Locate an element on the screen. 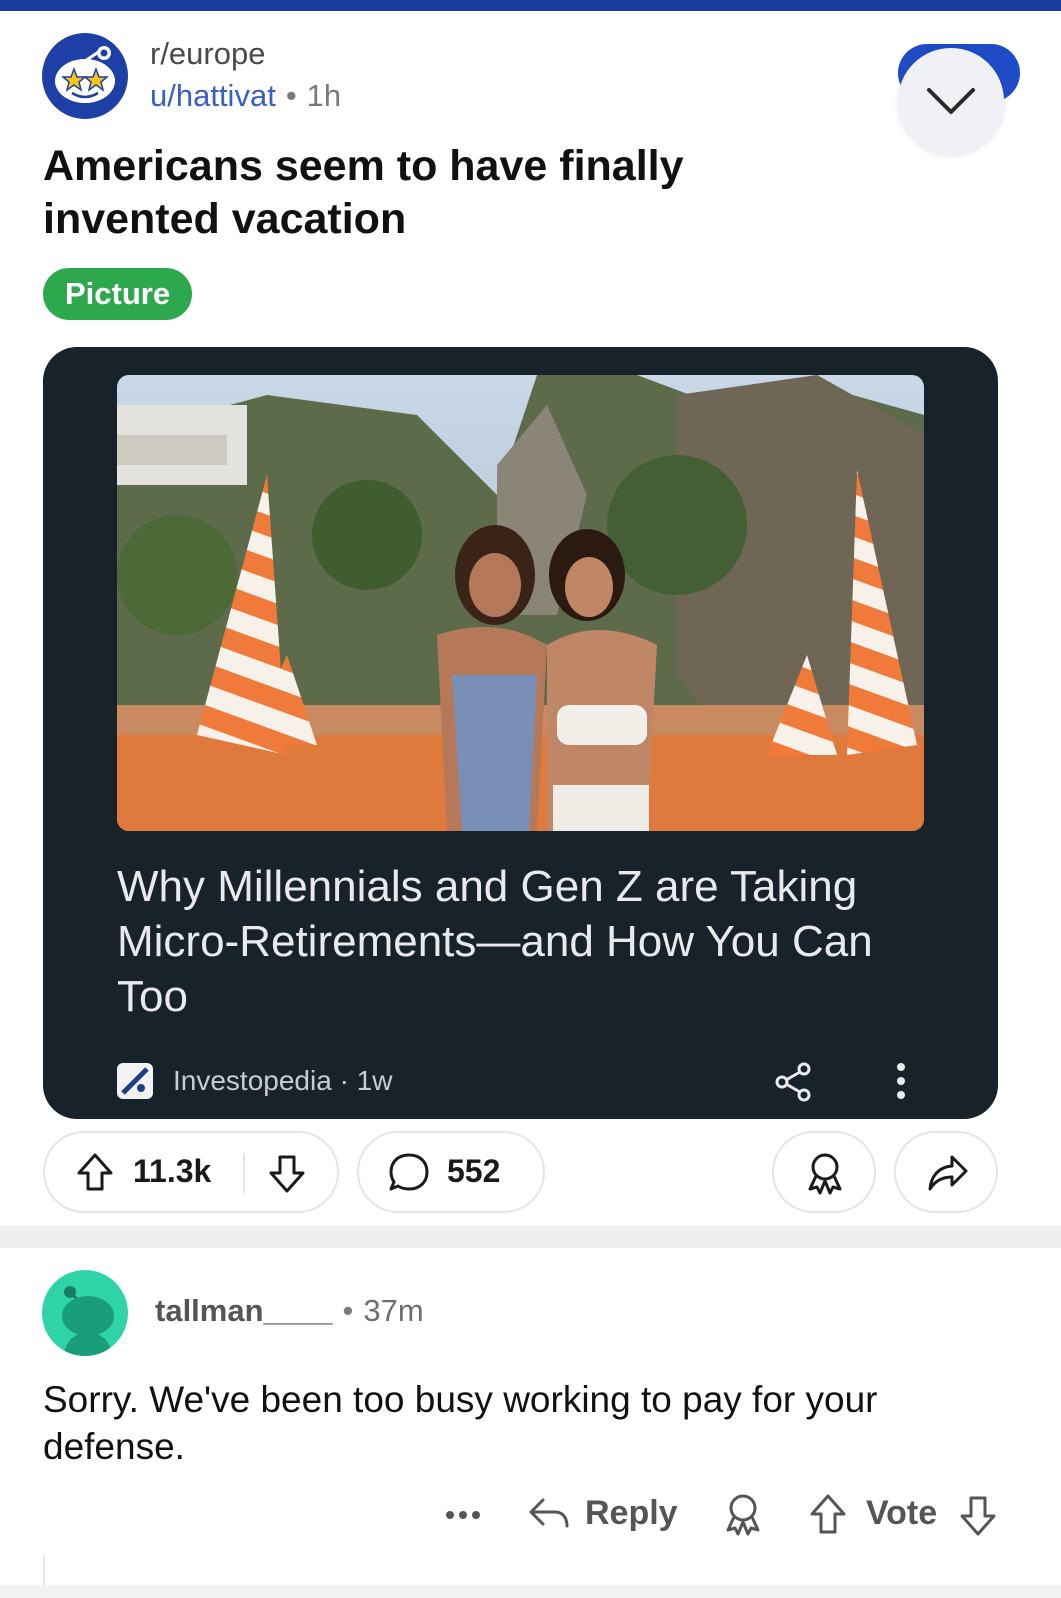  reply-arrow-icon is located at coordinates (549, 1513).